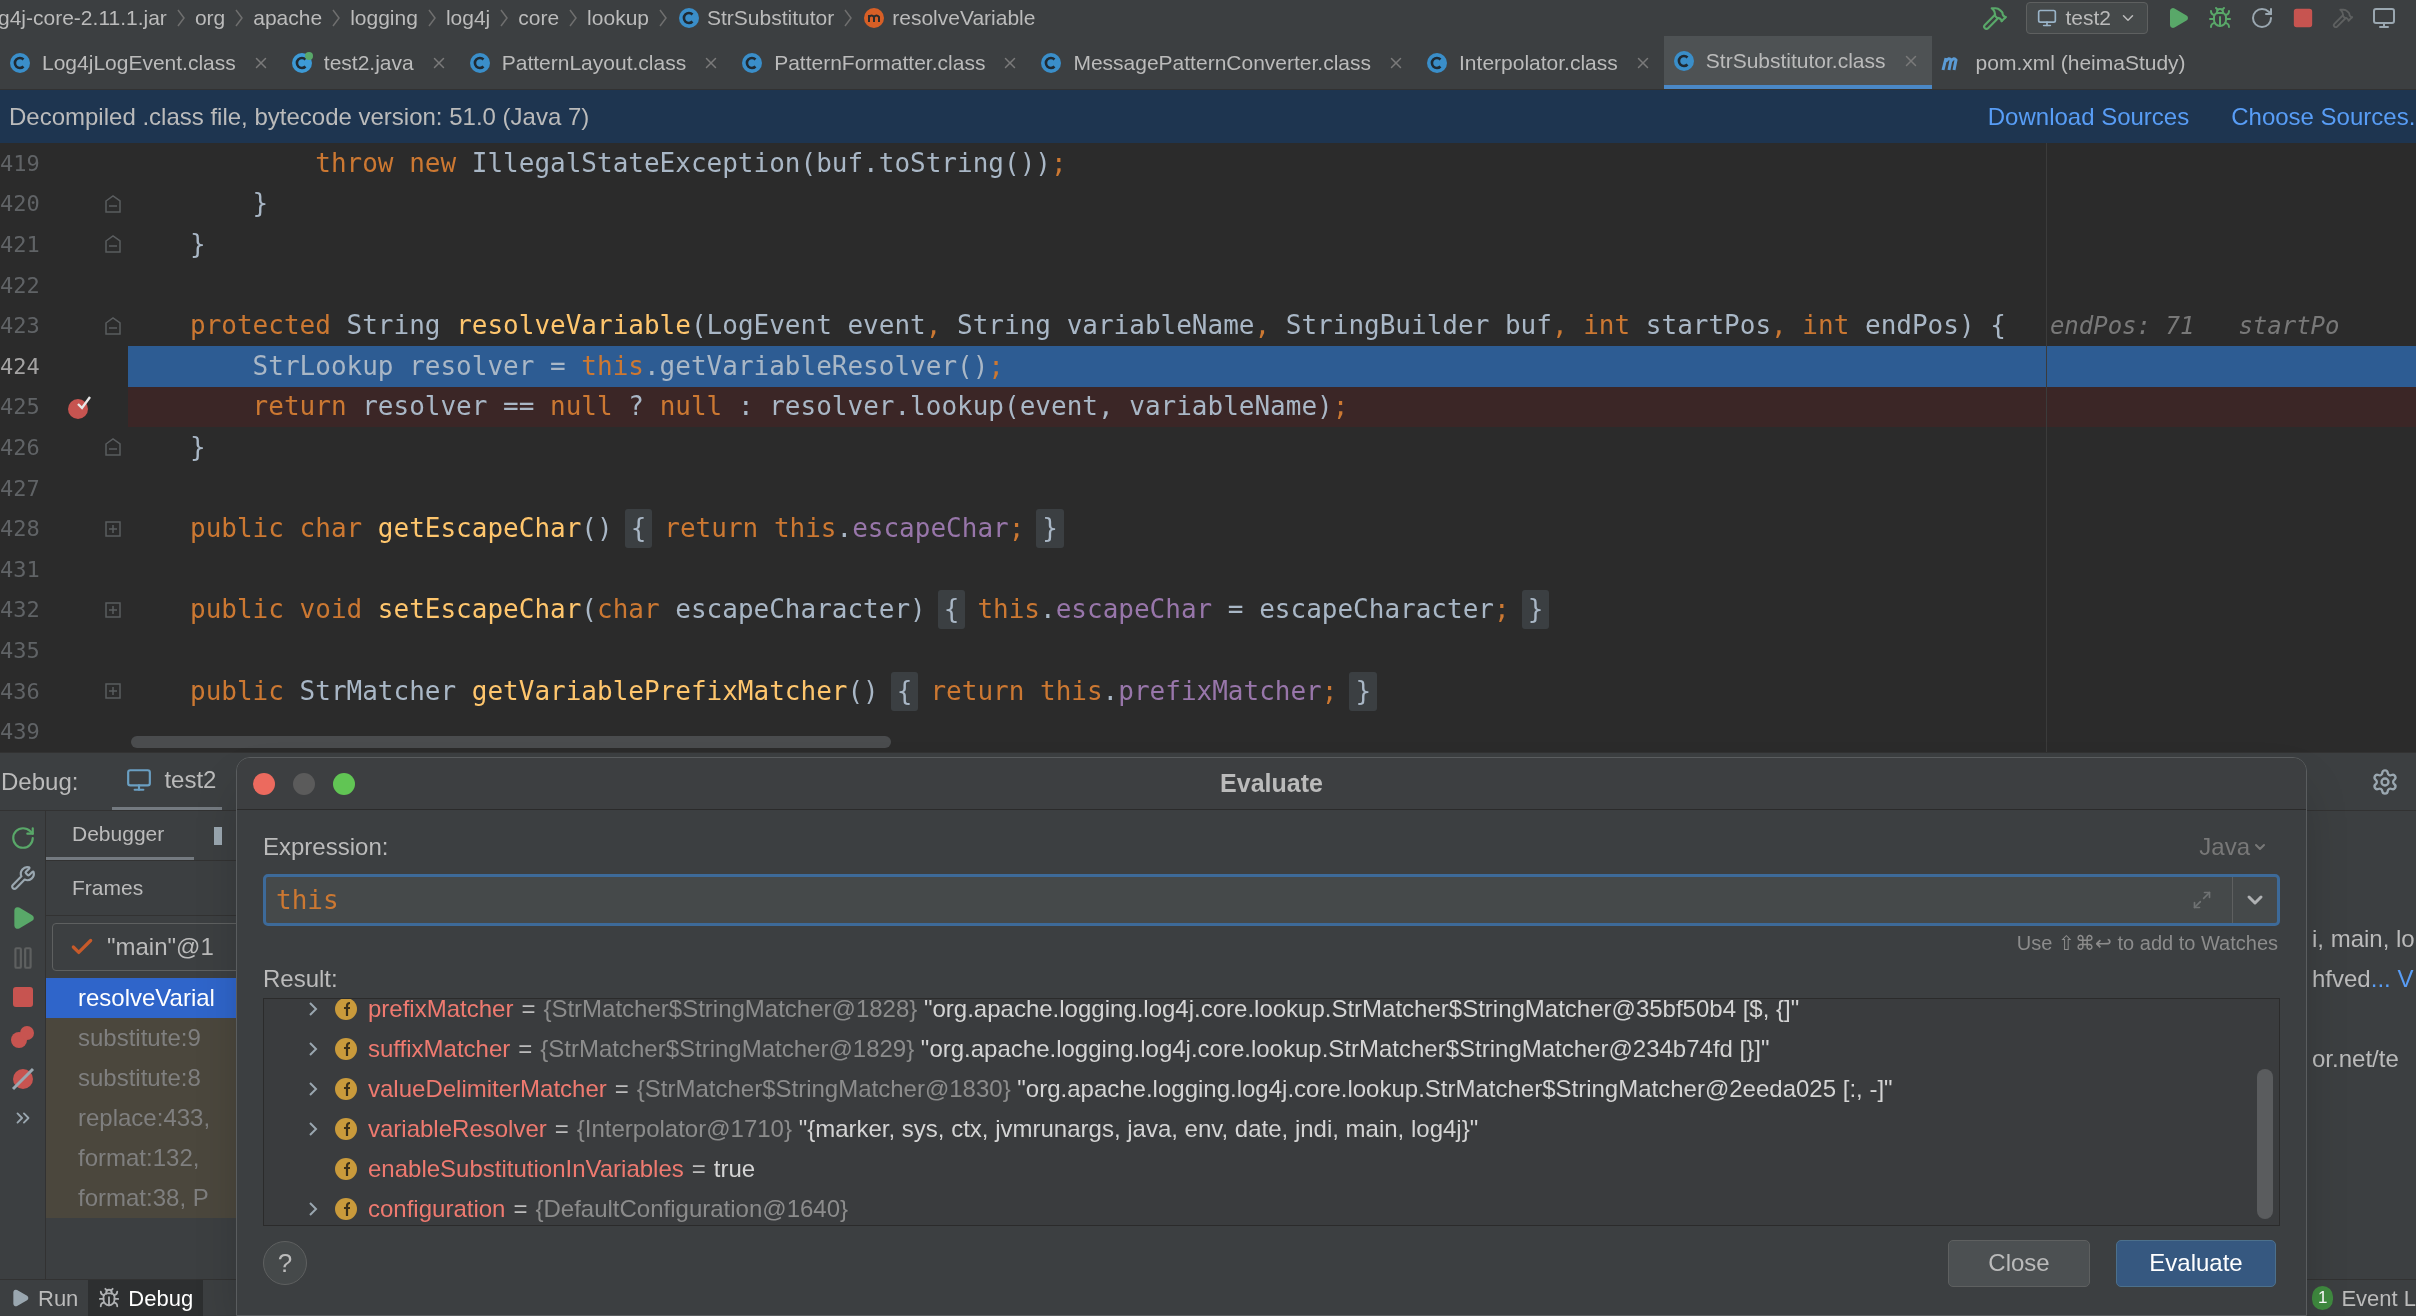 This screenshot has height=1316, width=2416. What do you see at coordinates (167, 781) in the screenshot?
I see `session-tab: test2` at bounding box center [167, 781].